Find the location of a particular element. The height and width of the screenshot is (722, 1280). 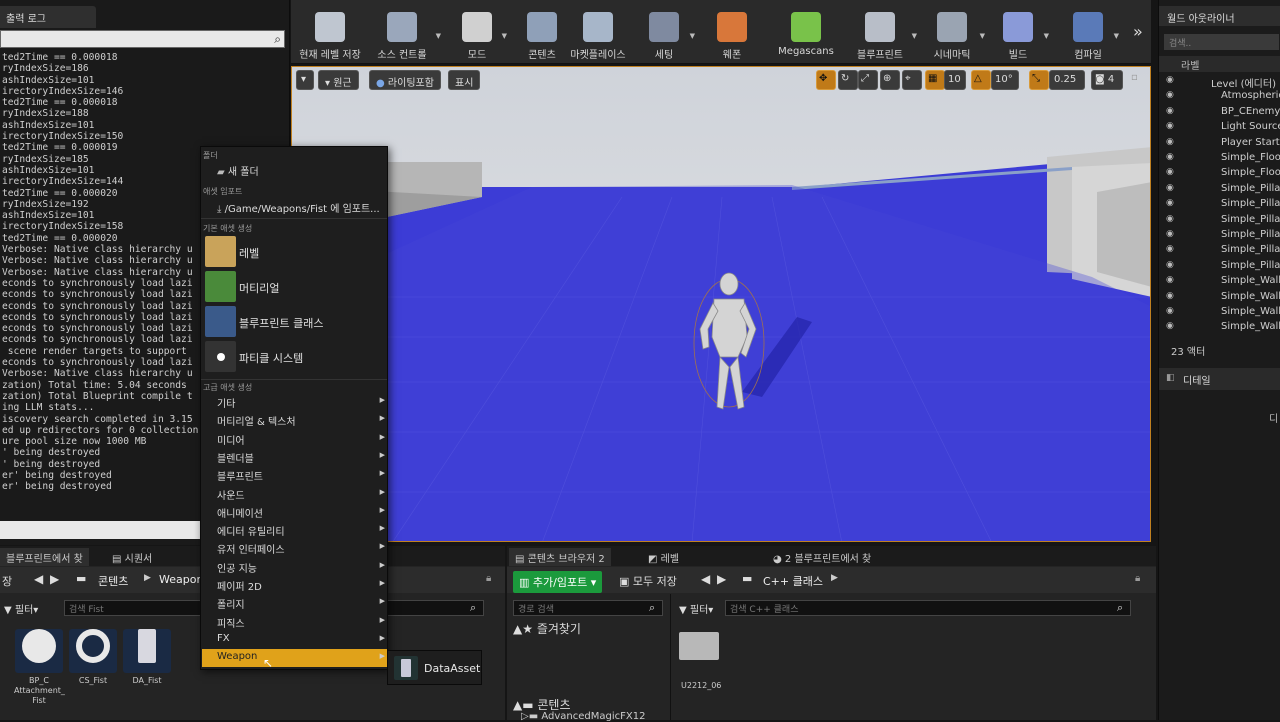

advanced-asset-item: 기타 ▶ is located at coordinates (294, 402).